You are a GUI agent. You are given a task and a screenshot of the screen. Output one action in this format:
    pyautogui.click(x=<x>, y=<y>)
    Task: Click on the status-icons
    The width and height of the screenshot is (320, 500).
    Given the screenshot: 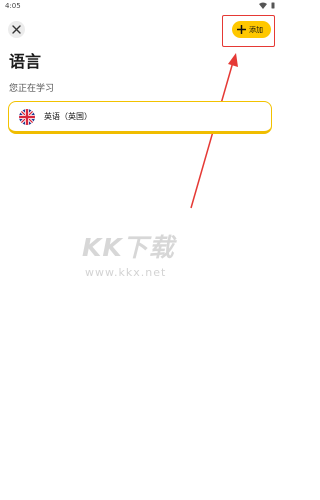 What is the action you would take?
    pyautogui.click(x=267, y=5)
    